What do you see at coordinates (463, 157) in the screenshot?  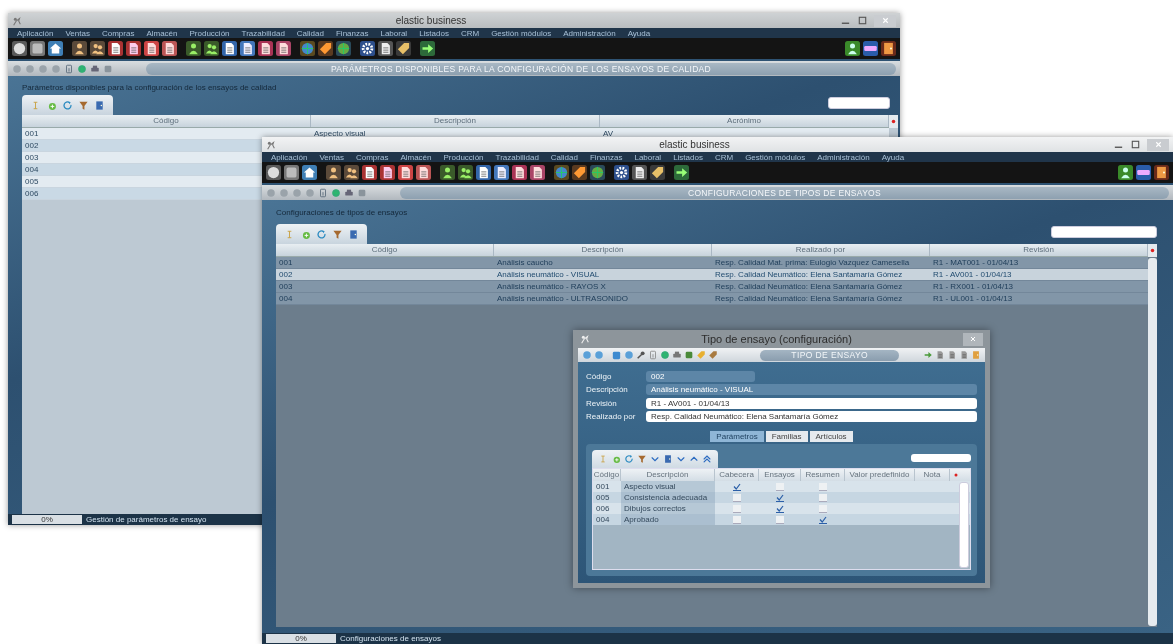 I see `menu-item: Producción` at bounding box center [463, 157].